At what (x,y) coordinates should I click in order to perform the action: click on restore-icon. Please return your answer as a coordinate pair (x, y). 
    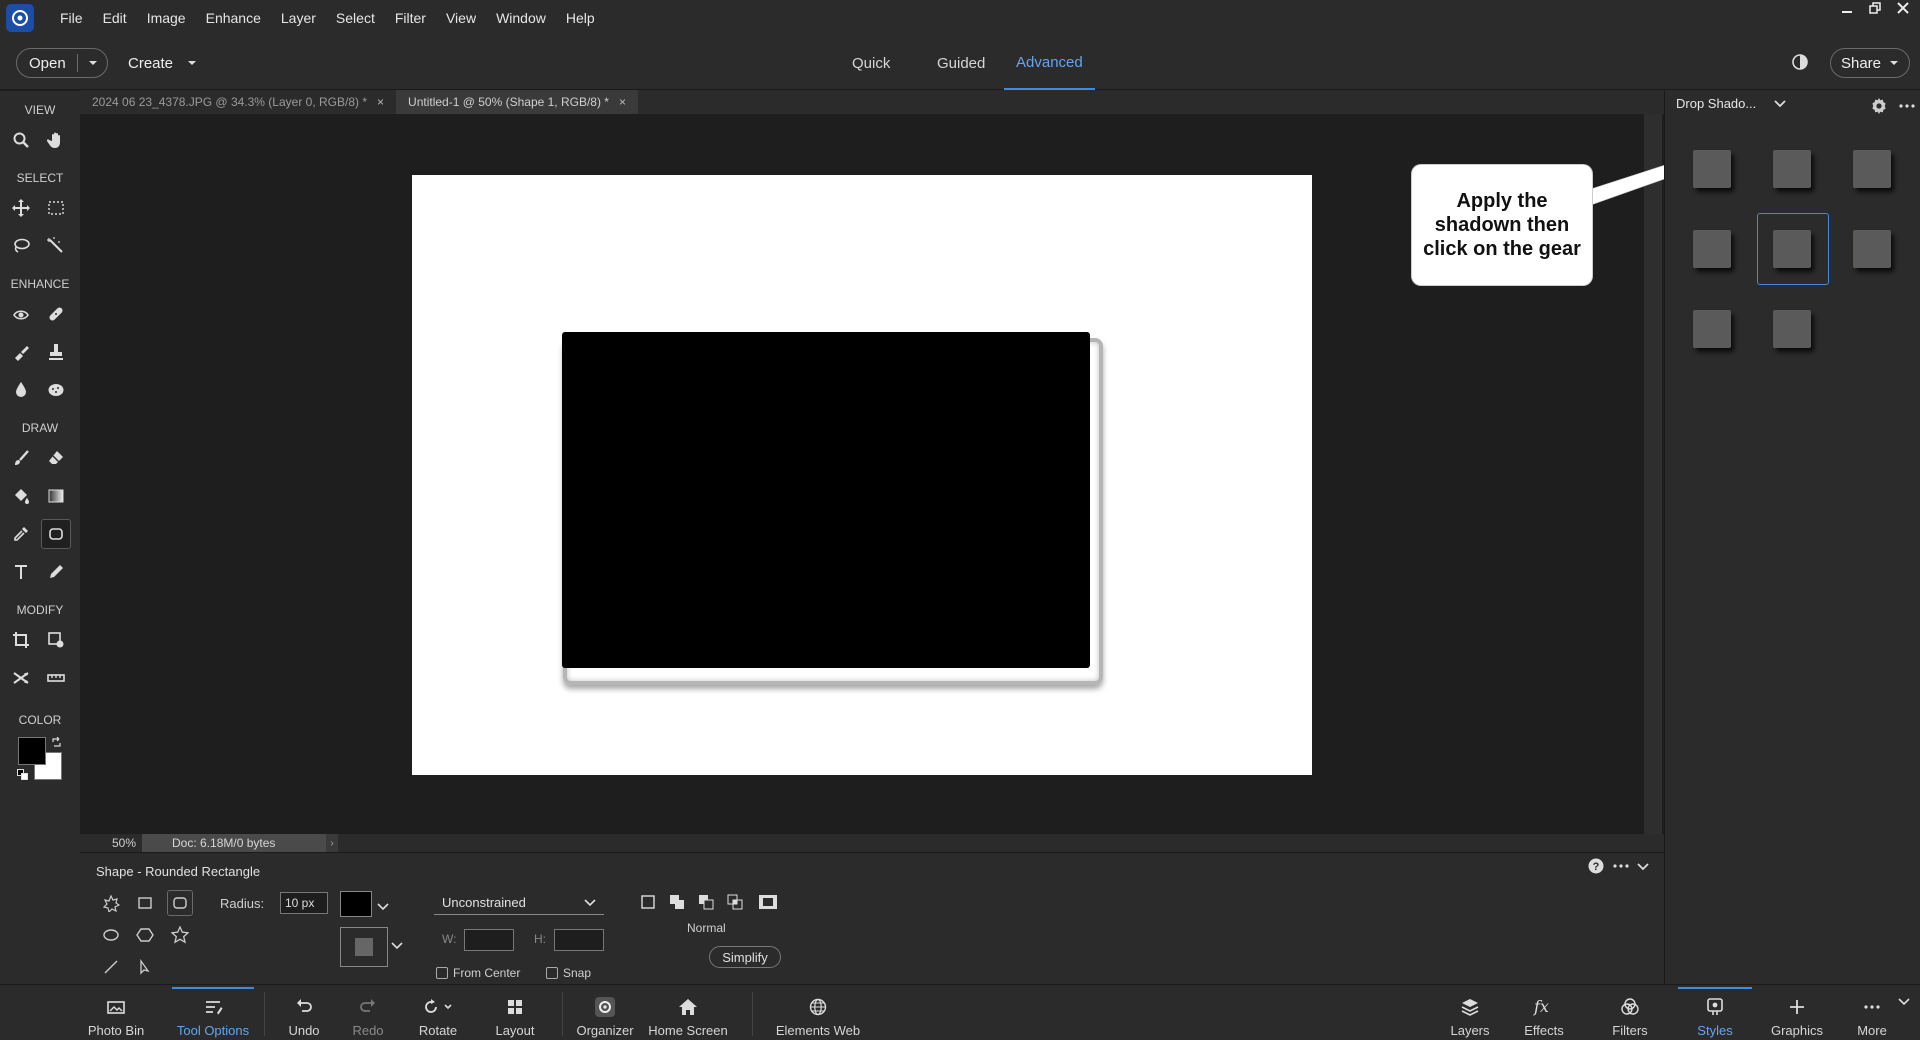
    Looking at the image, I should click on (1875, 8).